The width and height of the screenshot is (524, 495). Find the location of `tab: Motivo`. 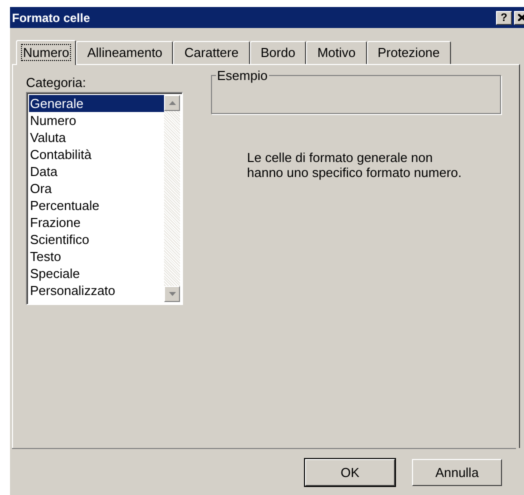

tab: Motivo is located at coordinates (336, 52).